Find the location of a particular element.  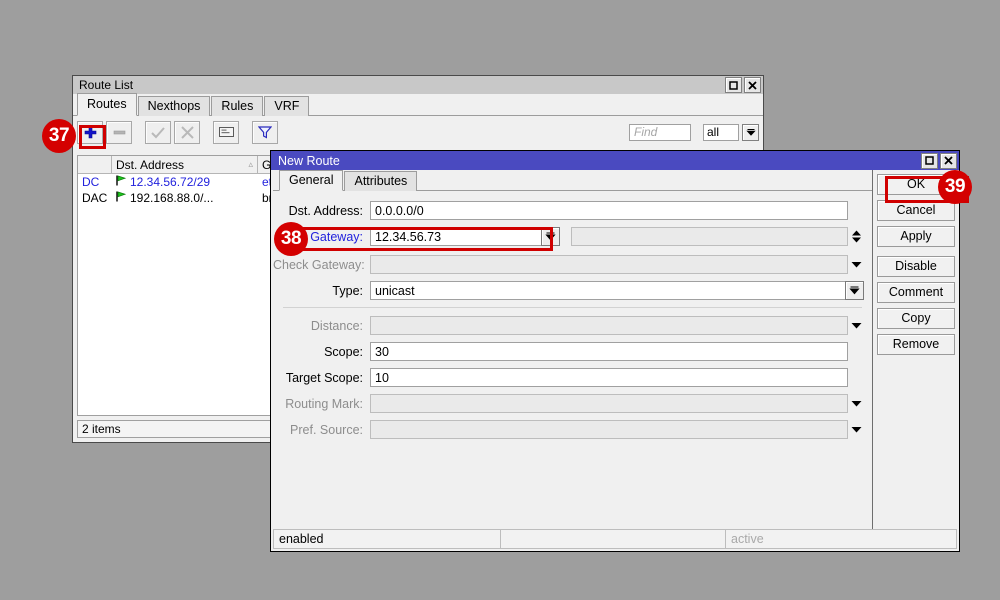

distance-field is located at coordinates (609, 325).